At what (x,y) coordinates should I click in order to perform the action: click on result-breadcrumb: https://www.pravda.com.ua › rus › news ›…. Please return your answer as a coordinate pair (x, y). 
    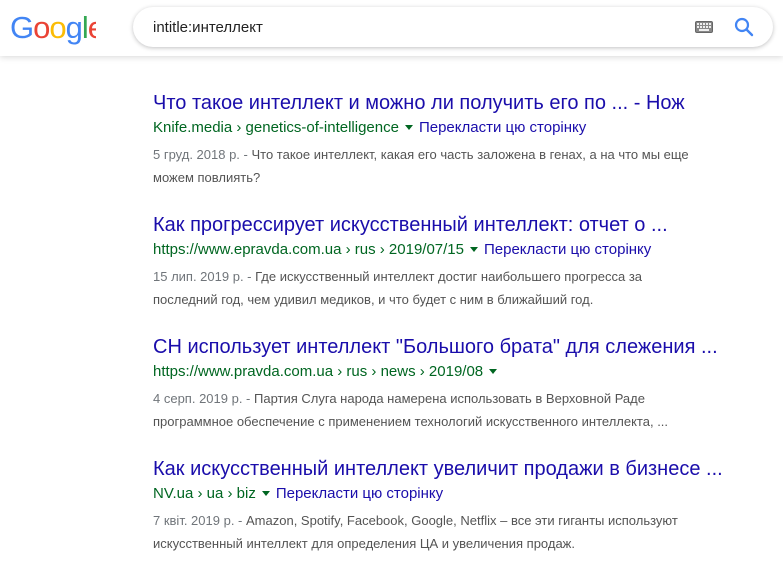
    Looking at the image, I should click on (318, 371).